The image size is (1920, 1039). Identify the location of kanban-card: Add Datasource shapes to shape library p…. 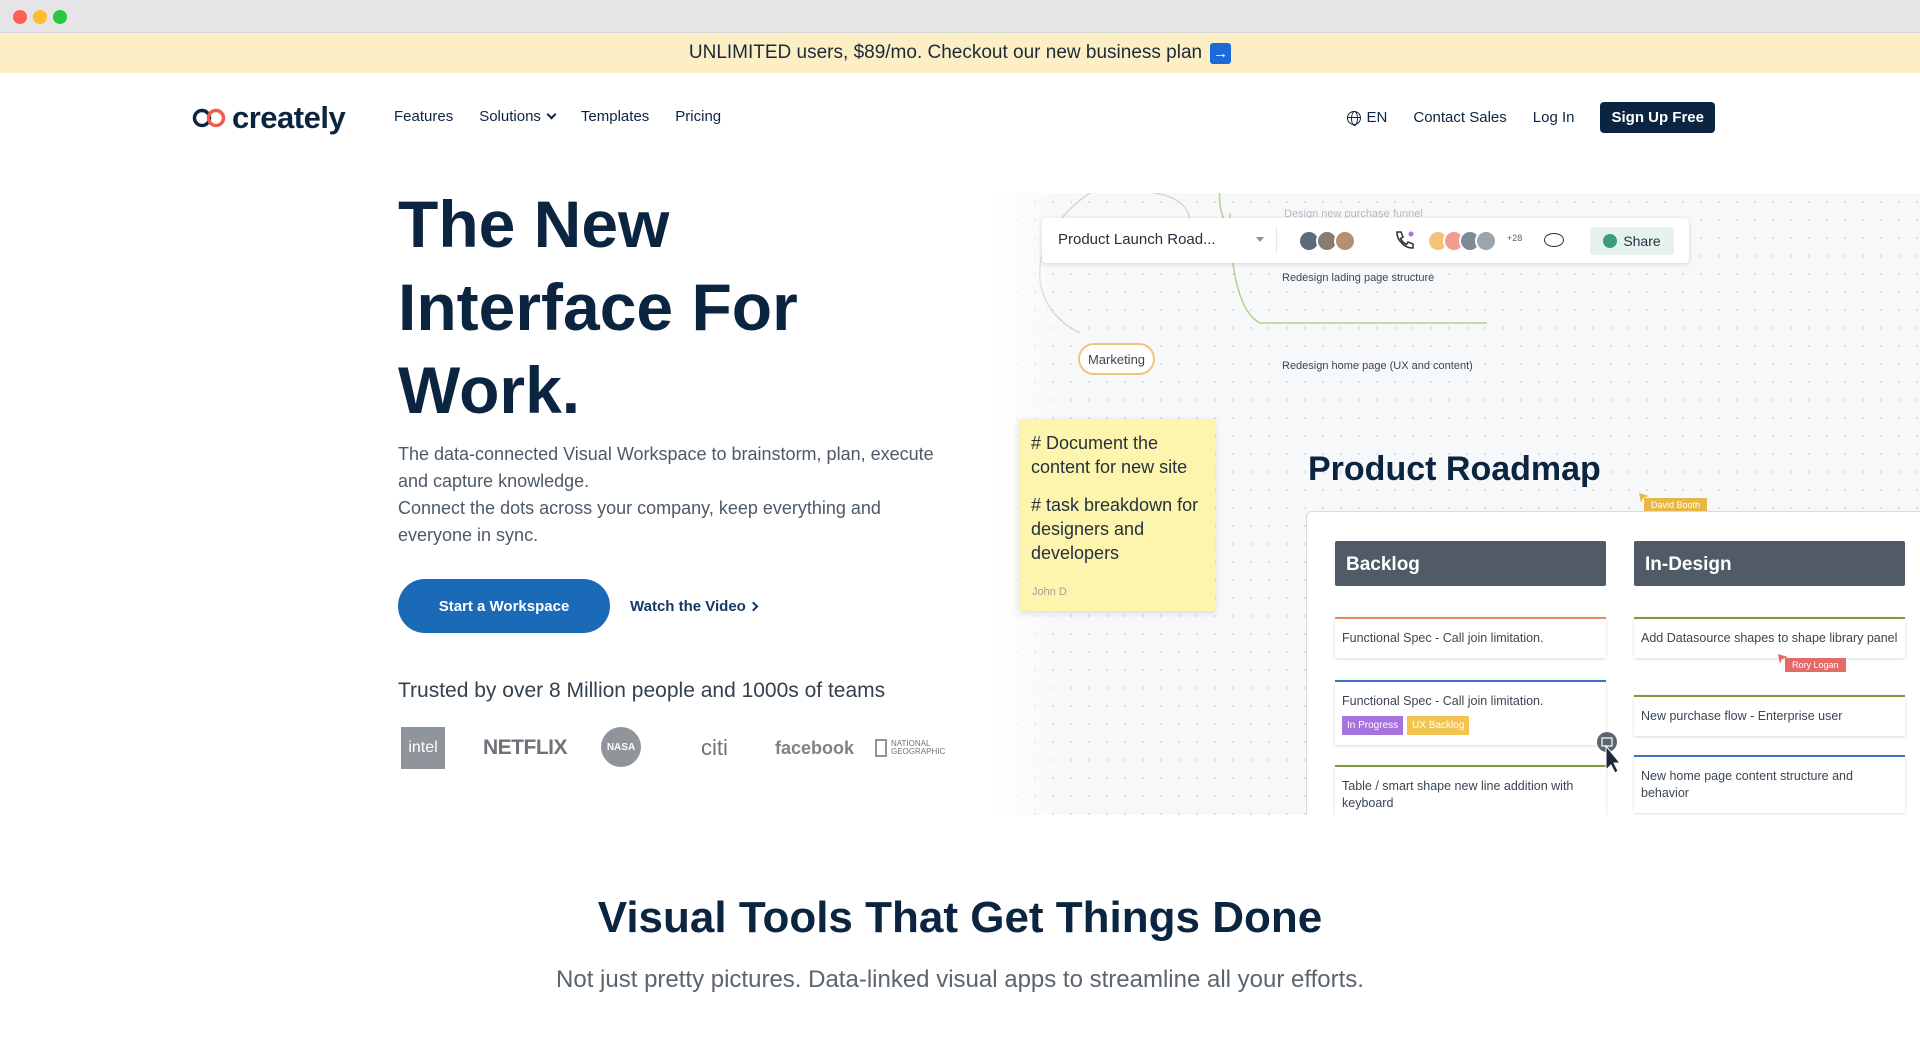
(1769, 637).